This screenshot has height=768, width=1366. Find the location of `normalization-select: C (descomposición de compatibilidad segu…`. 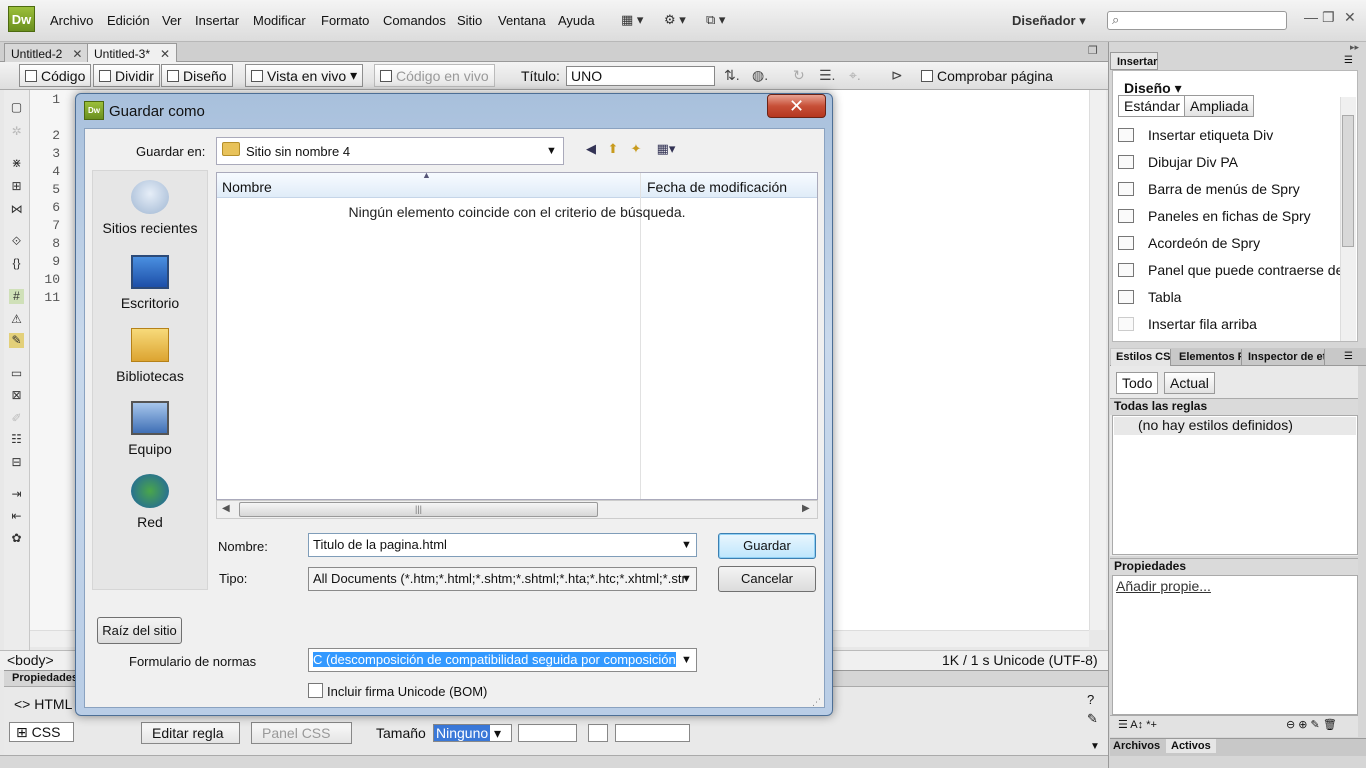

normalization-select: C (descomposición de compatibilidad segu… is located at coordinates (502, 660).